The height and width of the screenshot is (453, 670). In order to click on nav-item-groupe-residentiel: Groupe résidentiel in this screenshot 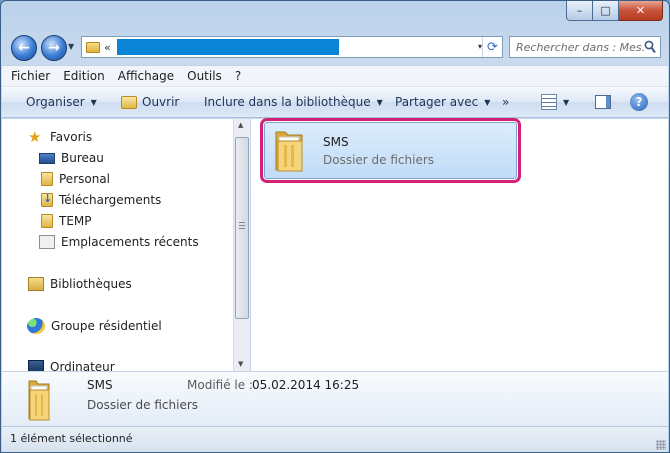, I will do `click(94, 326)`.